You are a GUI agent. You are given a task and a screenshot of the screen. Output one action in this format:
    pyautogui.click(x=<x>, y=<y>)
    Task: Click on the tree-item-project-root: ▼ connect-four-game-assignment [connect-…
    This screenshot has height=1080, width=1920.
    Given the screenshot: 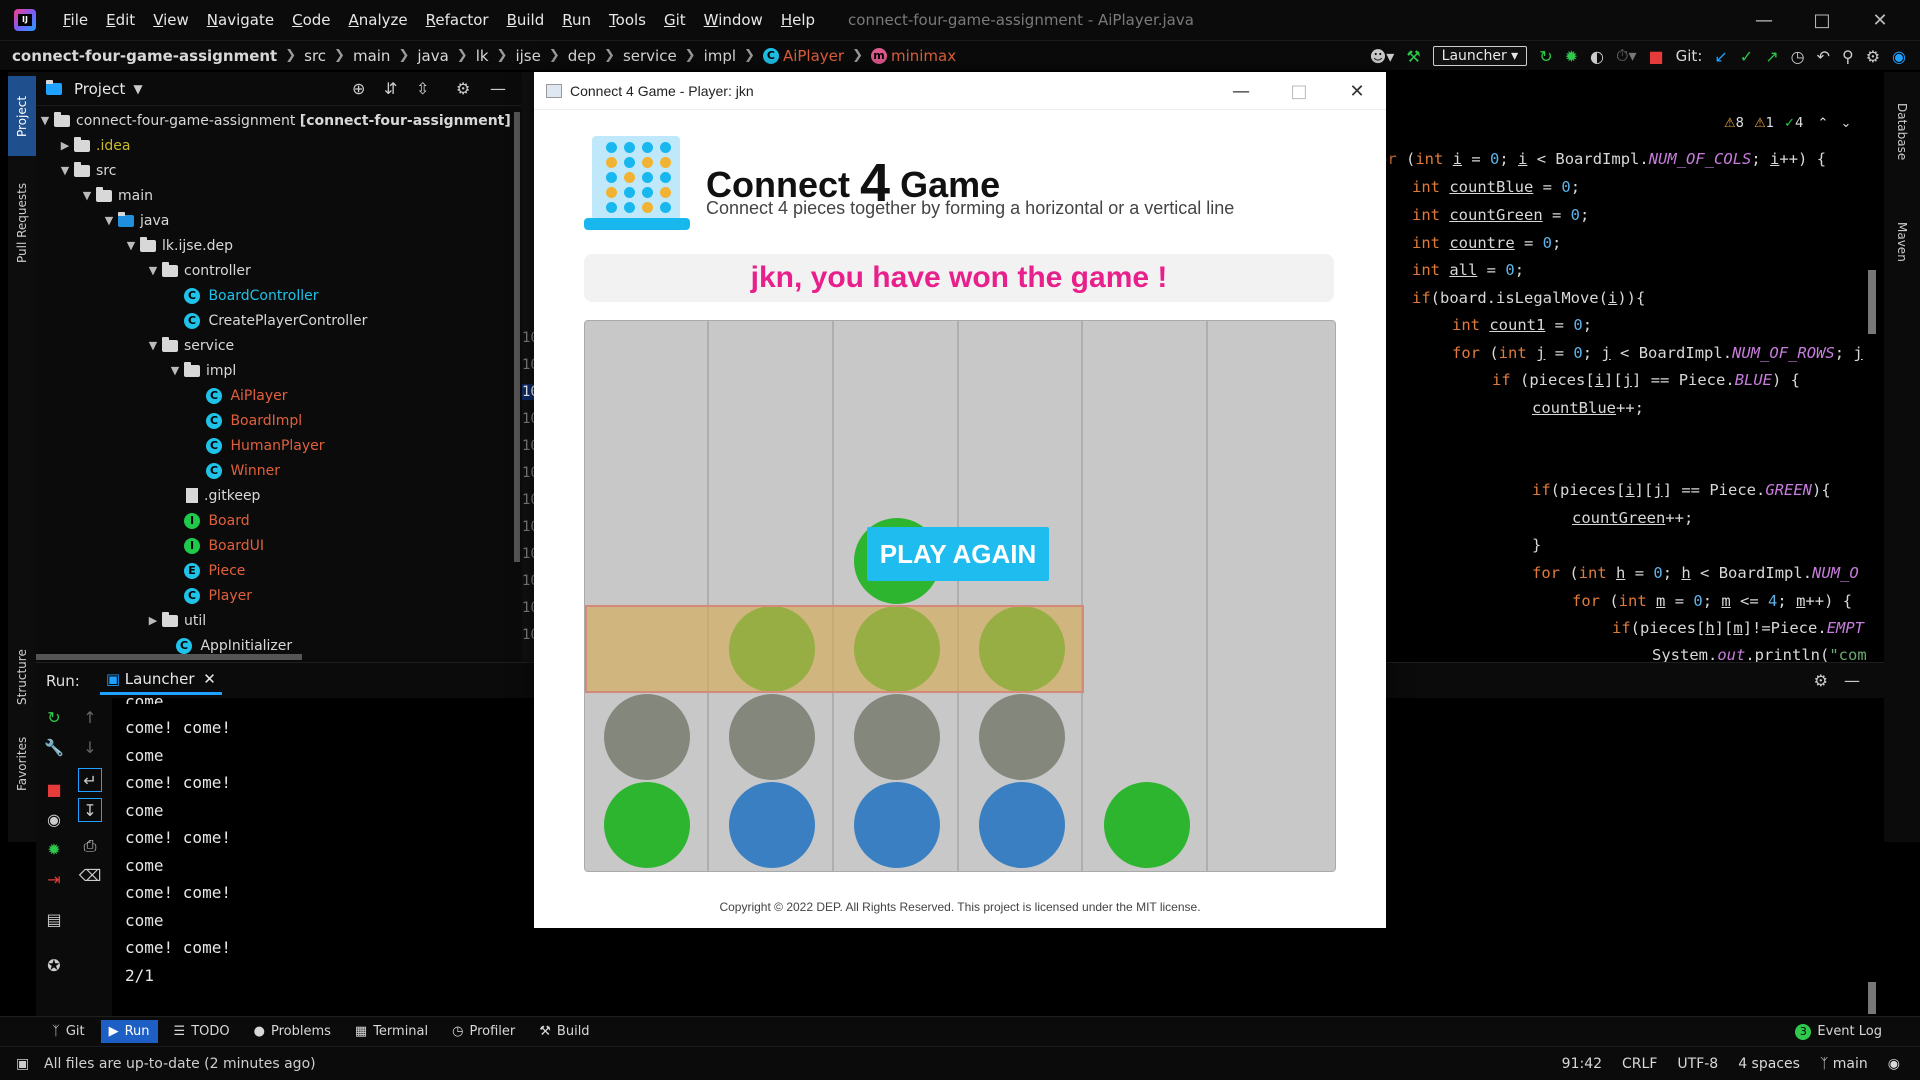 What is the action you would take?
    pyautogui.click(x=273, y=120)
    